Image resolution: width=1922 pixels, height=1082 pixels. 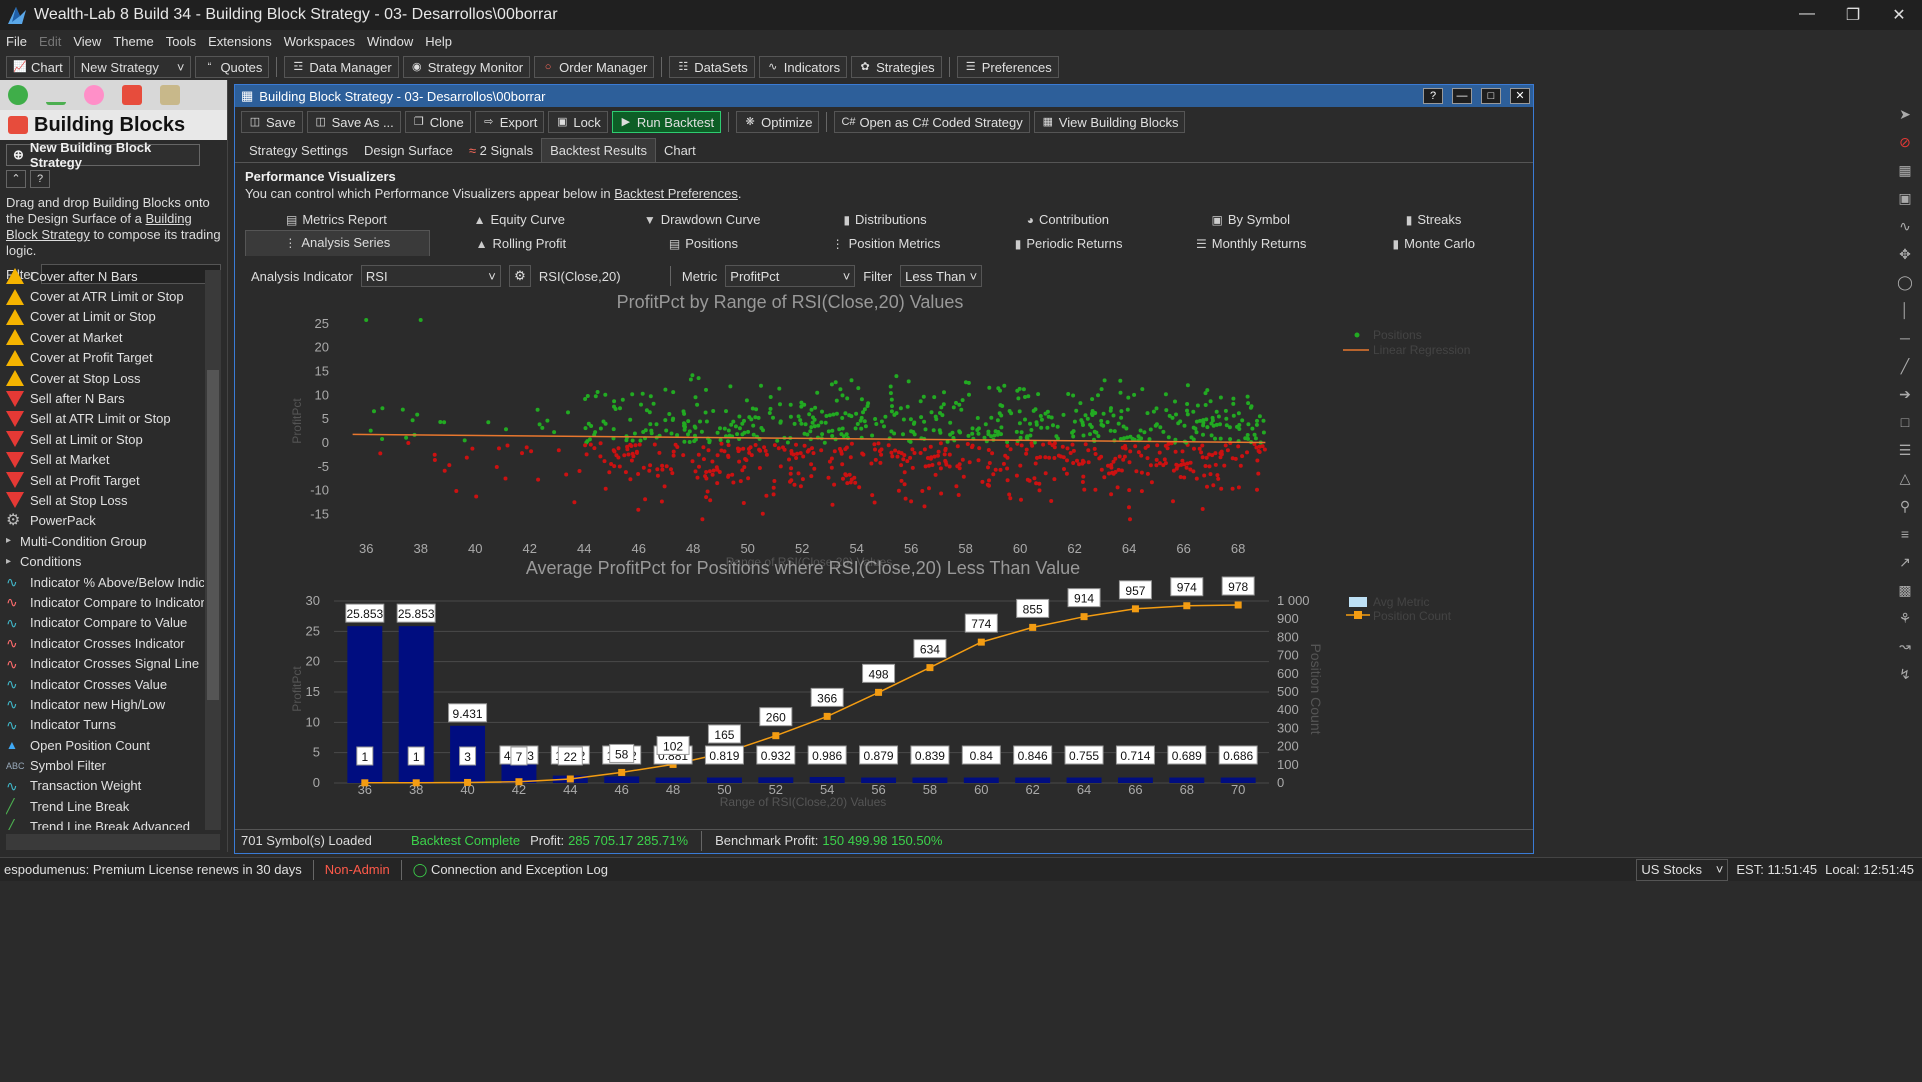 What do you see at coordinates (1905, 565) in the screenshot?
I see `ray-icon: ↗` at bounding box center [1905, 565].